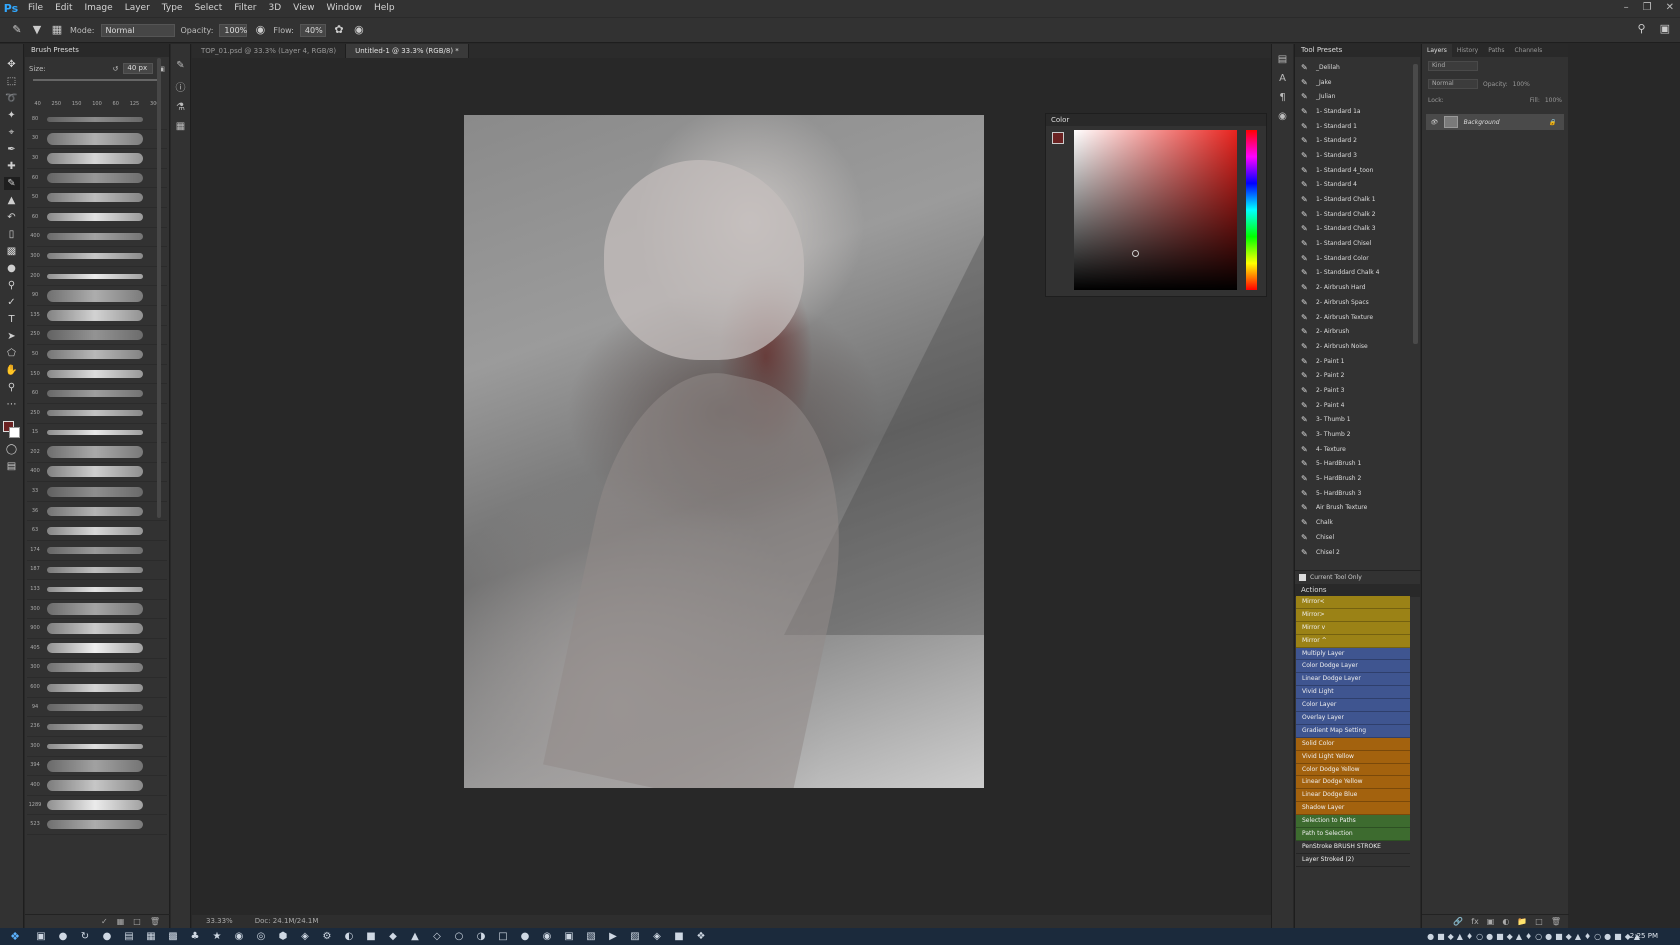 The image size is (1680, 945). I want to click on color-picker-field, so click(1155, 210).